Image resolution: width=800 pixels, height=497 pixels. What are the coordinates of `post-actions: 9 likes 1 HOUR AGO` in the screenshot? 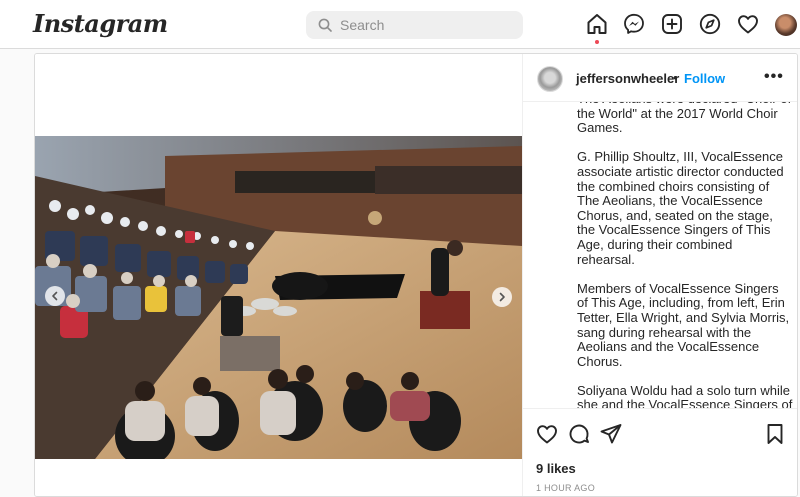 It's located at (660, 452).